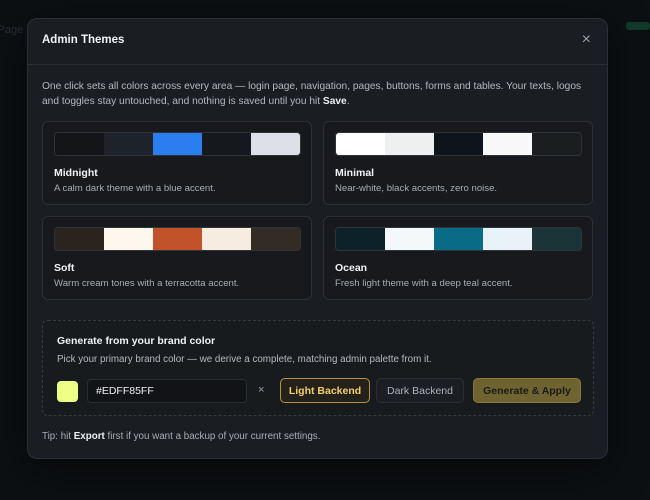 This screenshot has height=500, width=650. Describe the element at coordinates (416, 188) in the screenshot. I see `theme-description: Near-white, black accents, zero noise.` at that location.